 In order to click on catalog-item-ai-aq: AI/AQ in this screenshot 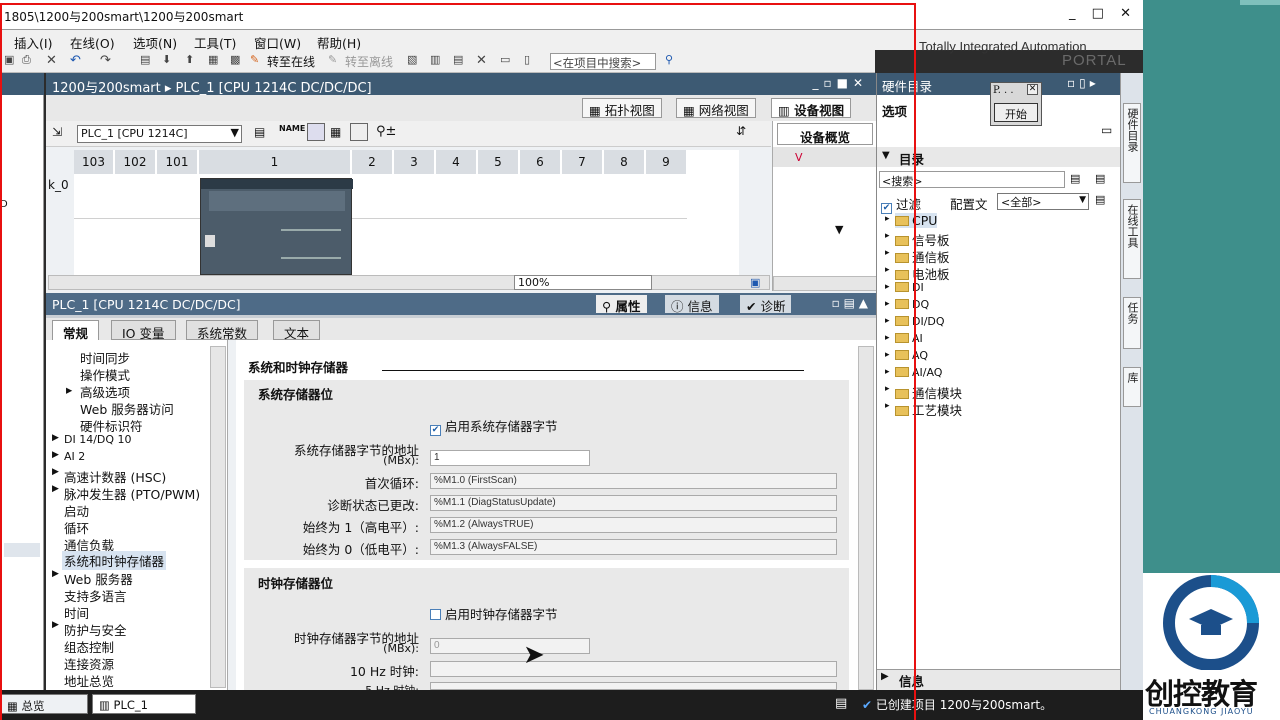, I will do `click(918, 372)`.